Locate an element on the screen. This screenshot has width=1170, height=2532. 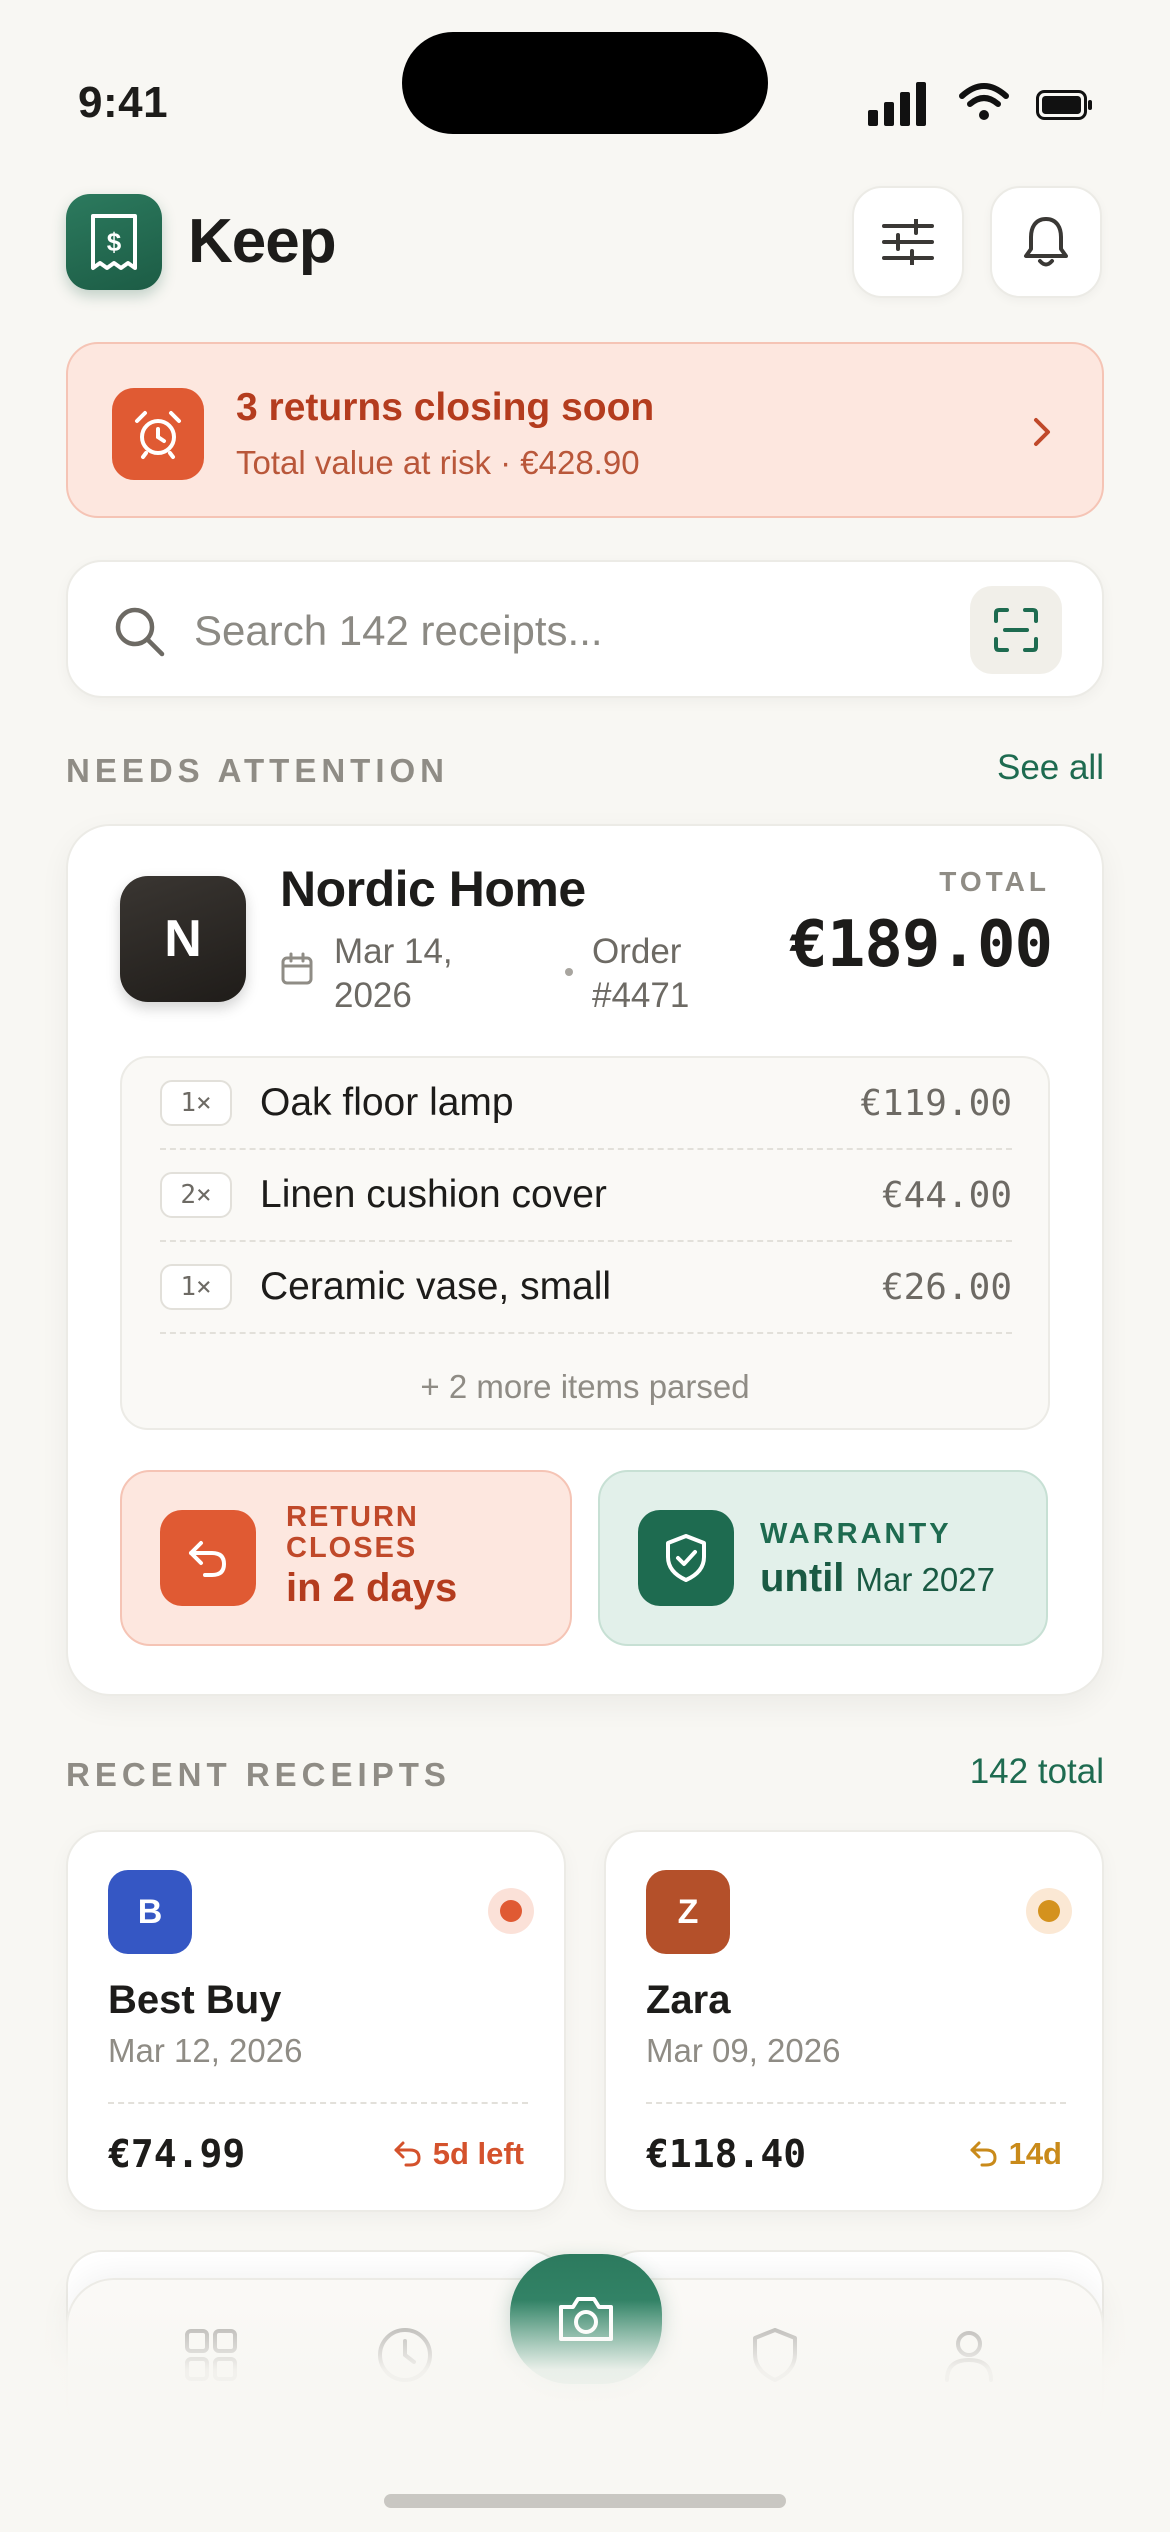
merchant-name: Nordic Home is located at coordinates (433, 889).